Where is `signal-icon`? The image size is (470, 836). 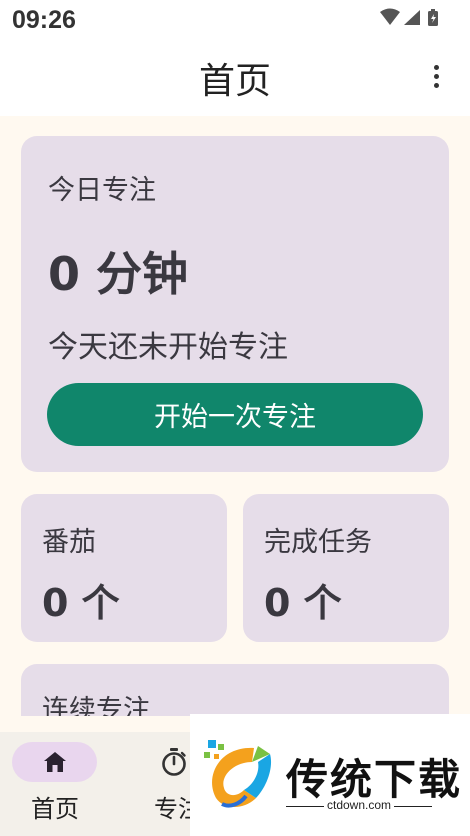 signal-icon is located at coordinates (412, 17).